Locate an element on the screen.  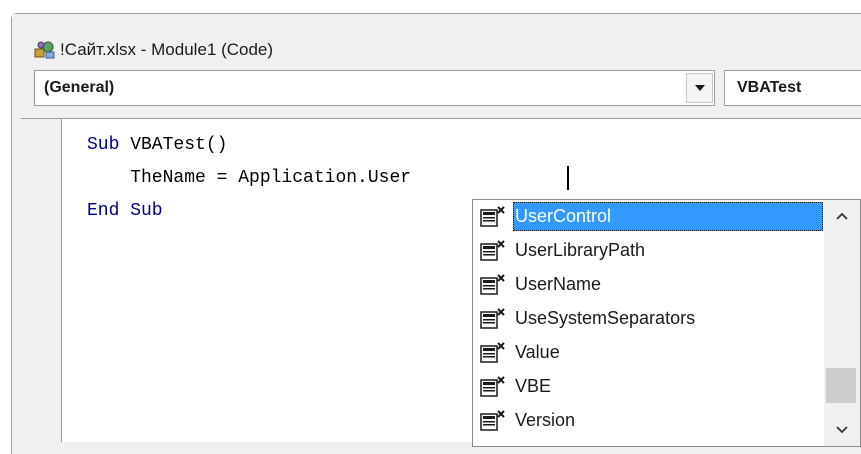
title-bar: !Сайт.xlsx - Module1 (Code) is located at coordinates (436, 44).